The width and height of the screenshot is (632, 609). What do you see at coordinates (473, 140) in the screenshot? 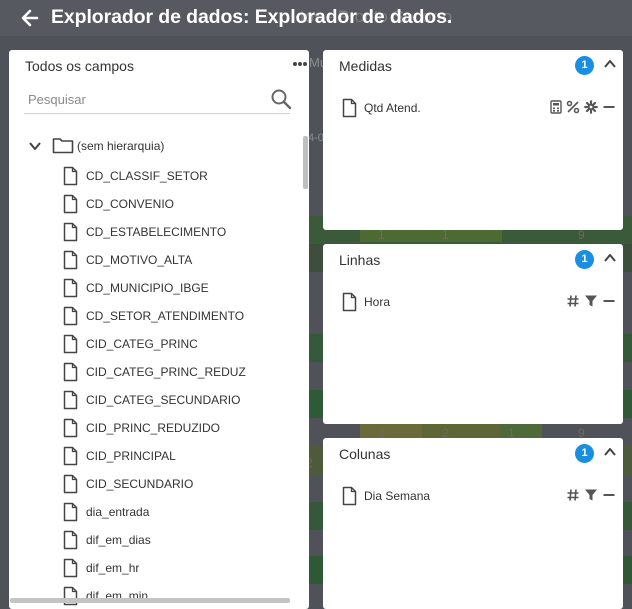
I see `measures-zone: Medidas 1 Qtd Atend.` at bounding box center [473, 140].